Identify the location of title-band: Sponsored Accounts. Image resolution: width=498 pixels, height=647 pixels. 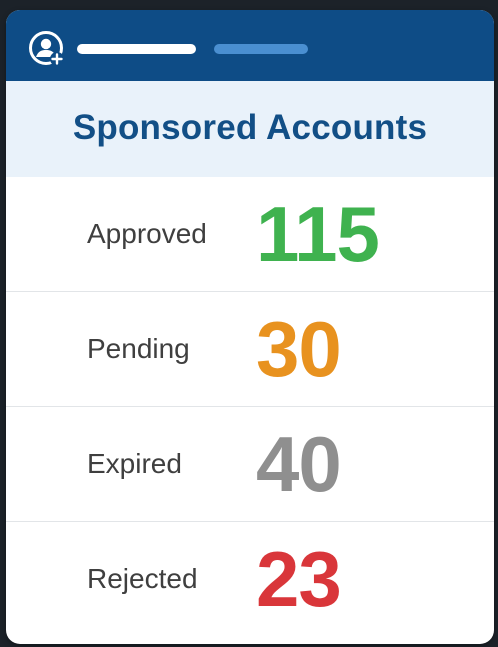
(250, 129).